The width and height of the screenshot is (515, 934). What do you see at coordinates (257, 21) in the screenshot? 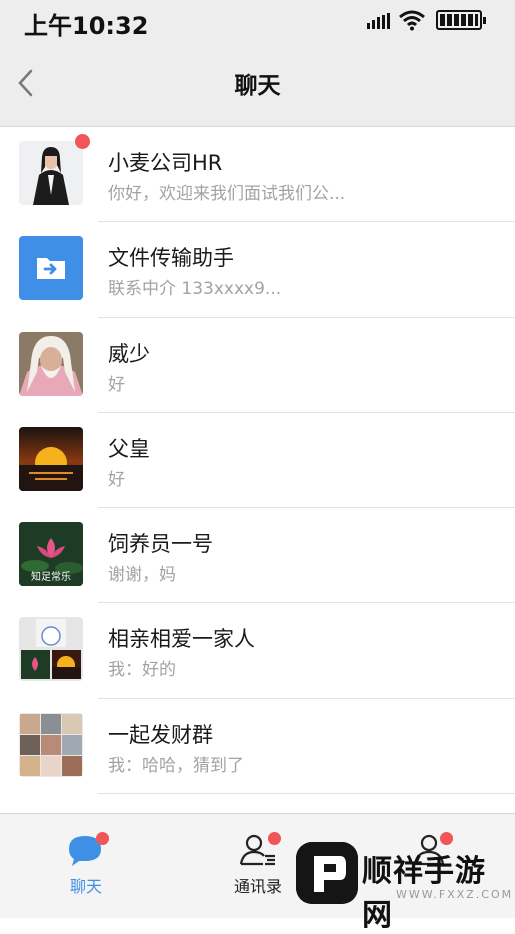
I see `status-bar: 上午10:32` at bounding box center [257, 21].